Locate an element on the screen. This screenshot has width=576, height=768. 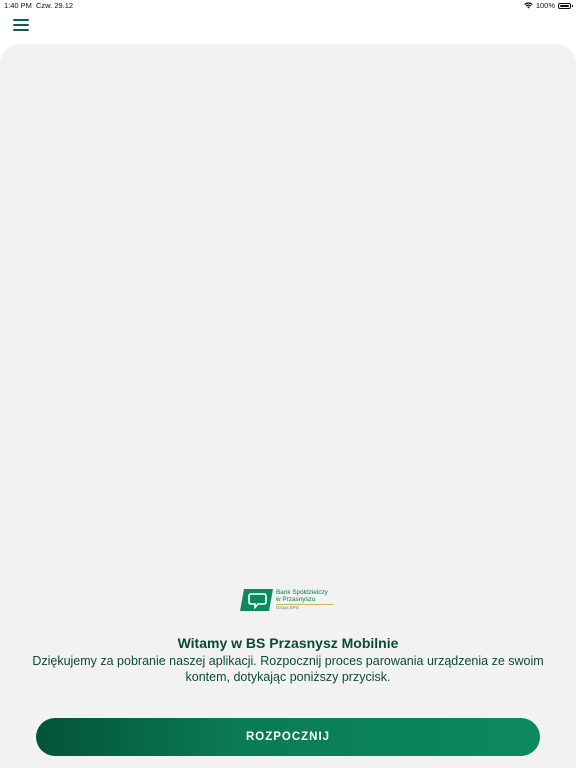
start-button: ROZPOCZNIJ is located at coordinates (288, 737).